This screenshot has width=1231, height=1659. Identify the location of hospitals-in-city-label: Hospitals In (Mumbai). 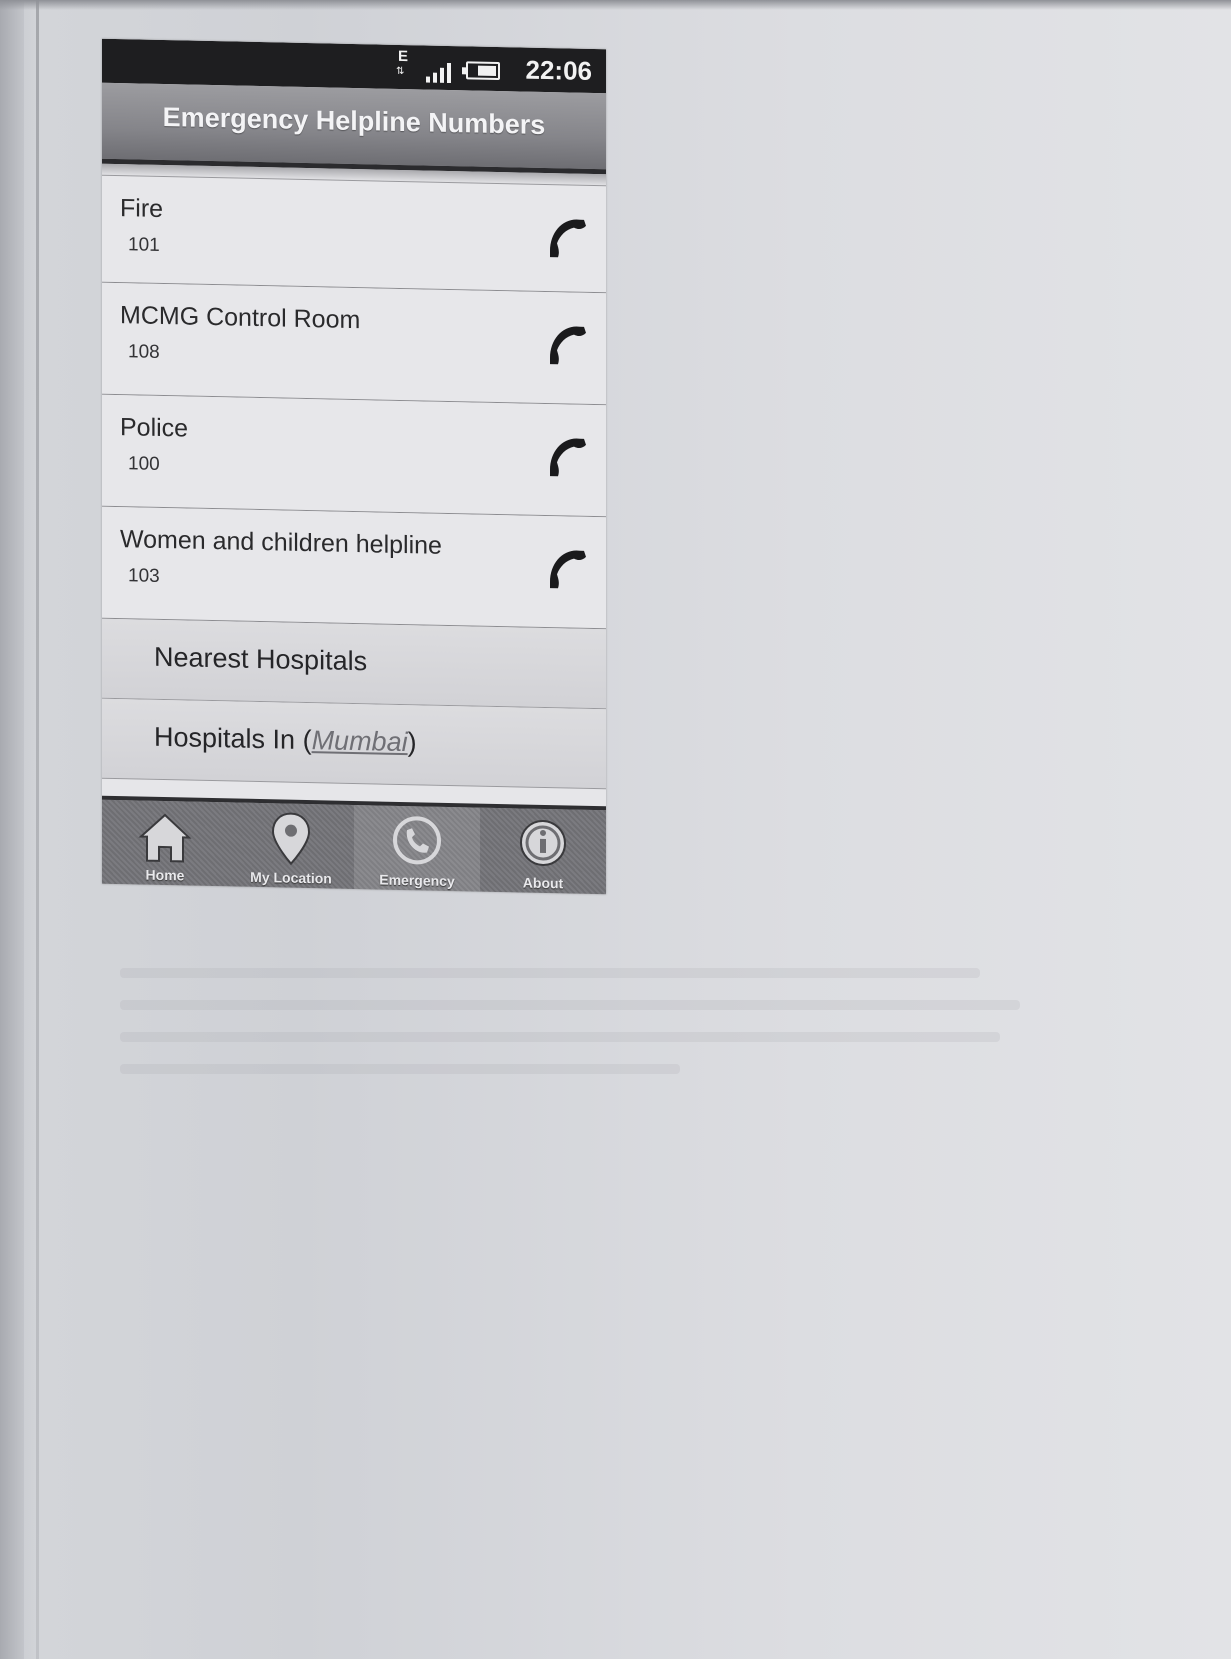
(285, 740).